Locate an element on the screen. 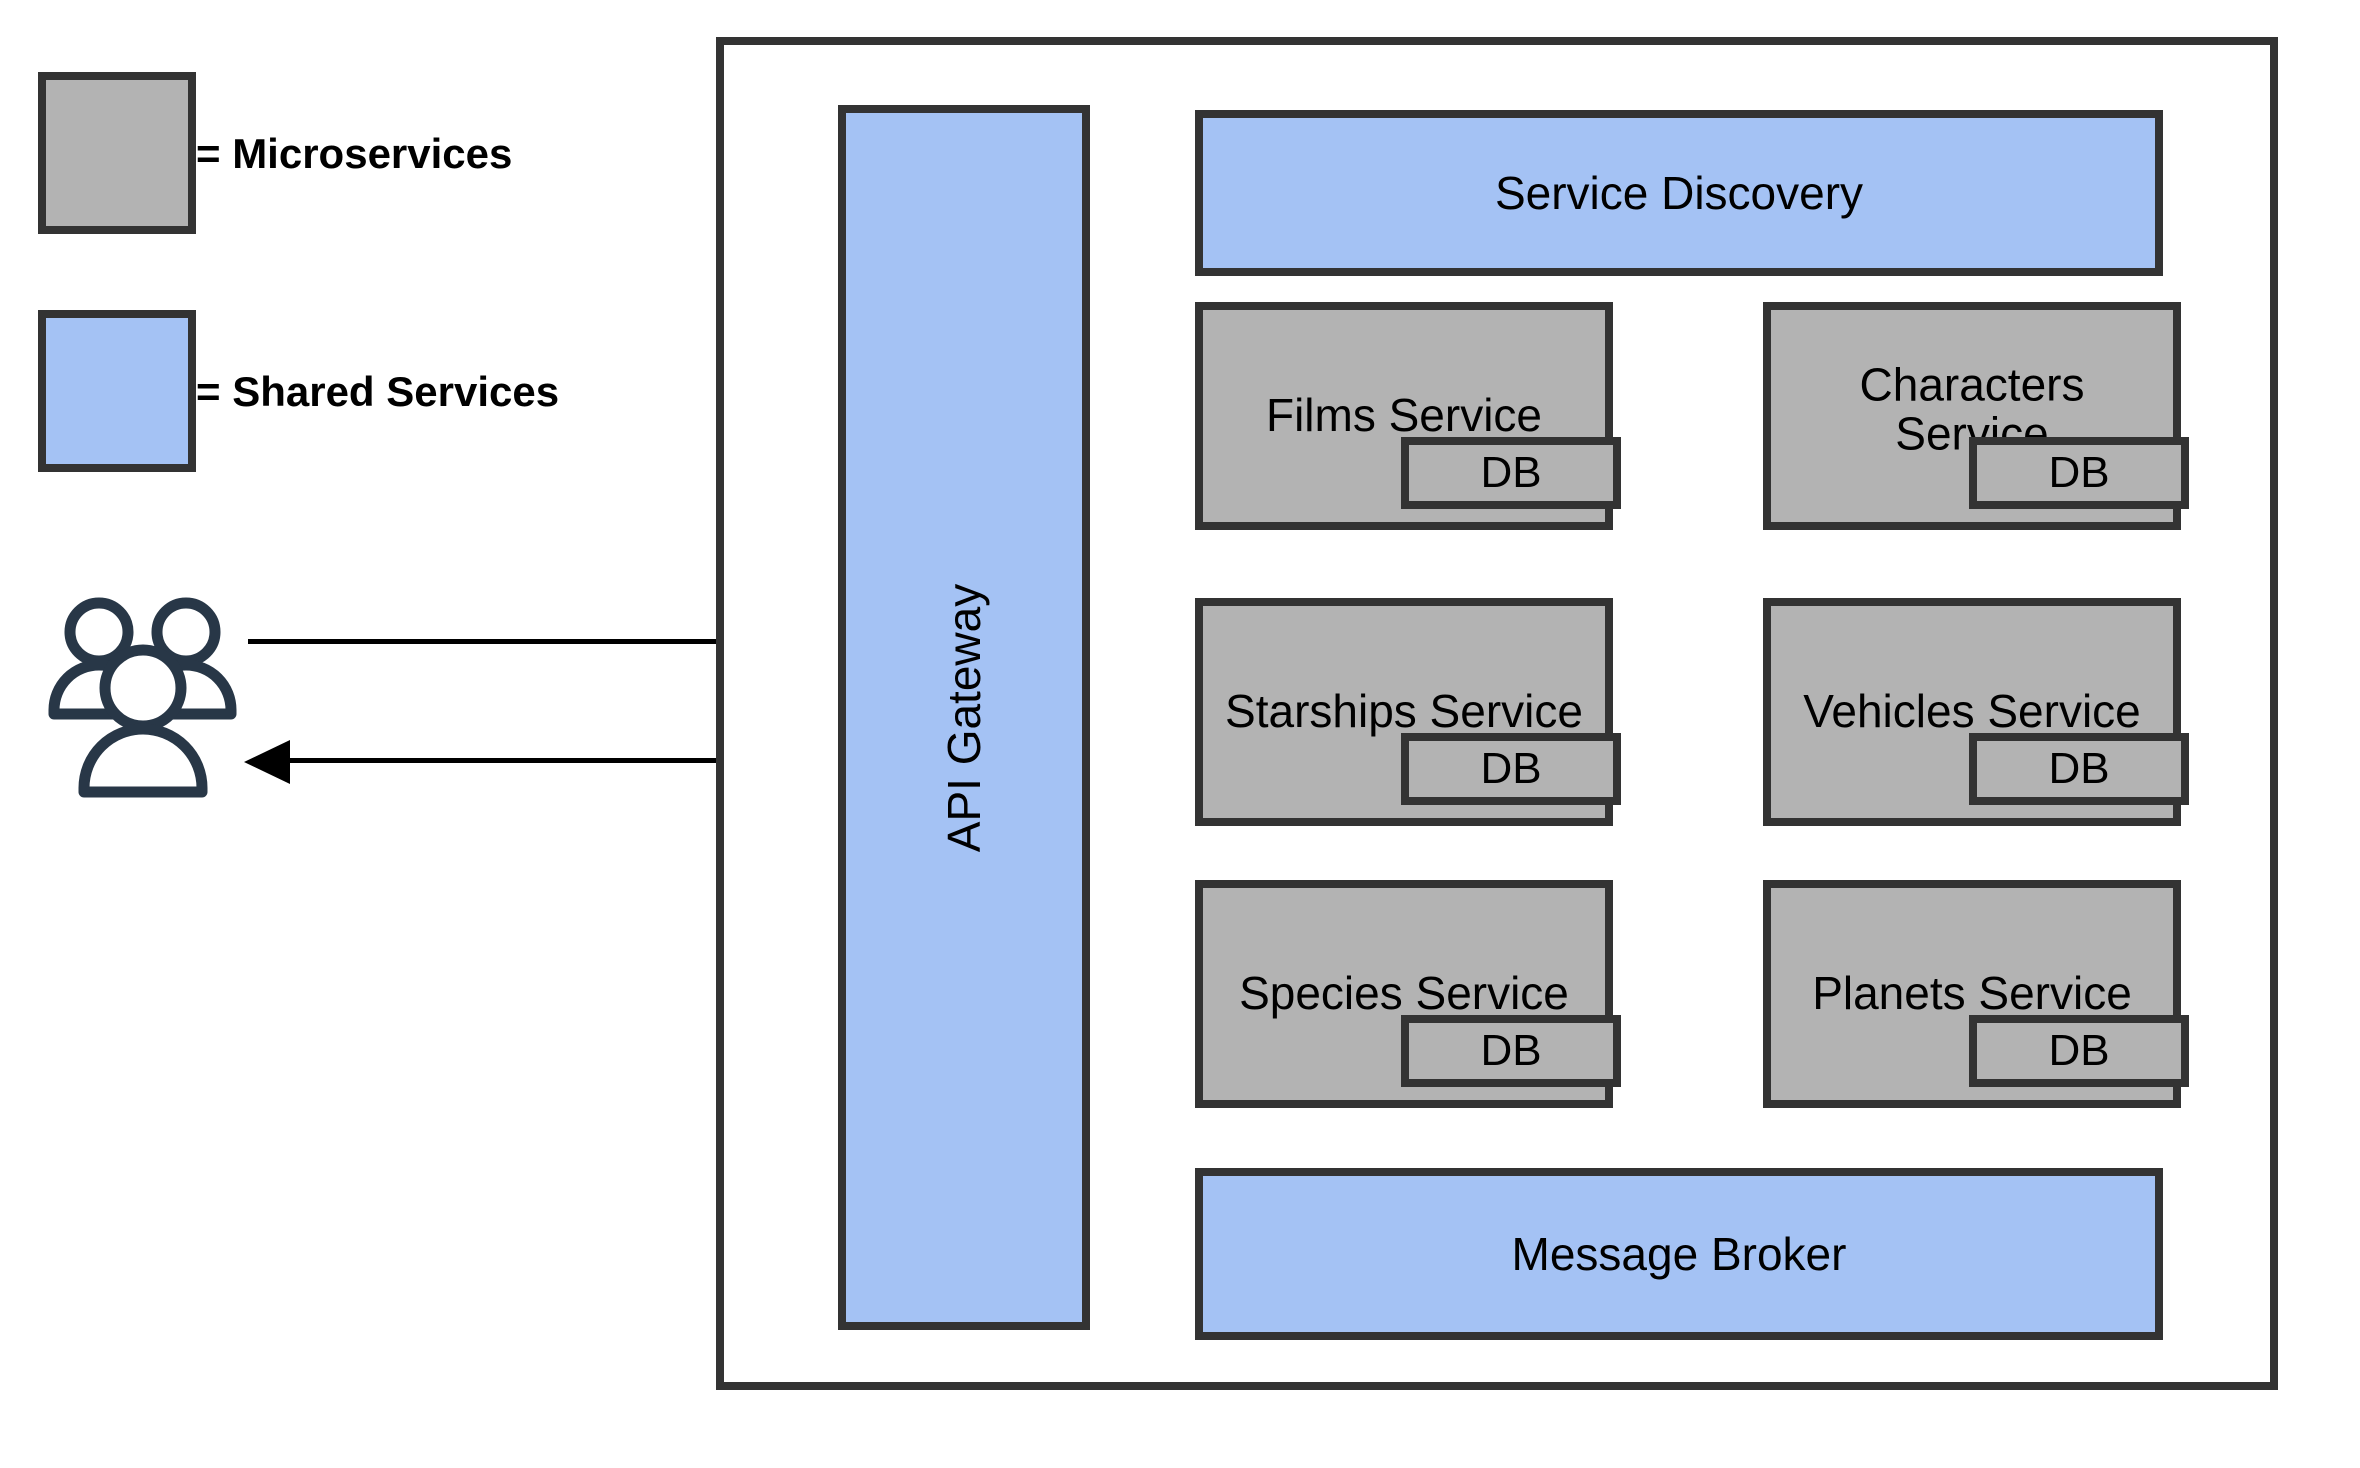 The image size is (2360, 1468). characters-service-db-label: DB is located at coordinates (2079, 472).